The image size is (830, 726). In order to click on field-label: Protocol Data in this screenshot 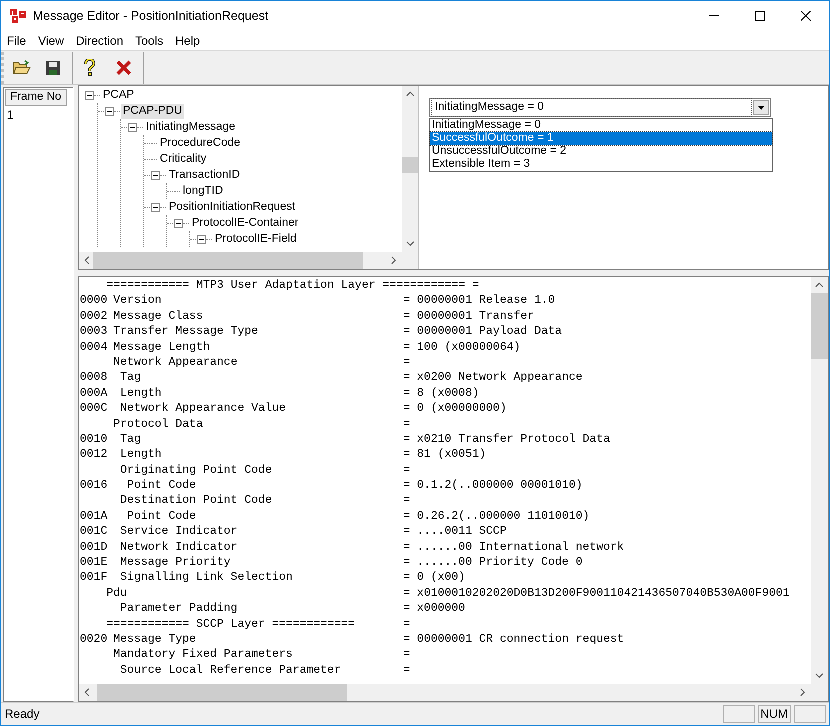, I will do `click(159, 424)`.